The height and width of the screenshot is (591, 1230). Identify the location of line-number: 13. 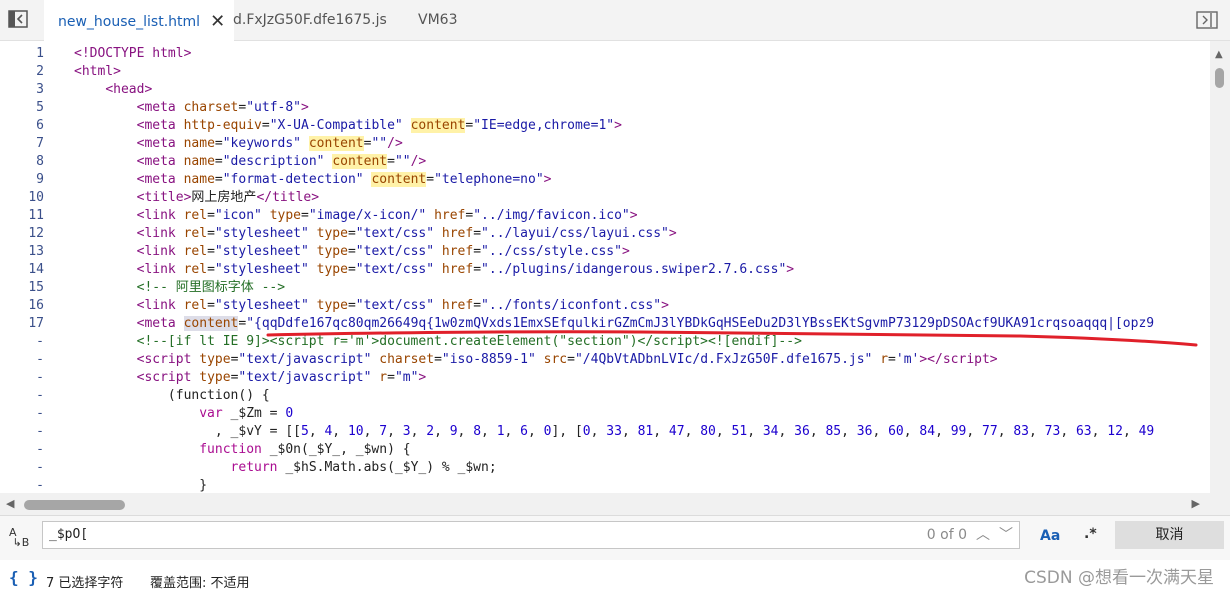
(22, 252).